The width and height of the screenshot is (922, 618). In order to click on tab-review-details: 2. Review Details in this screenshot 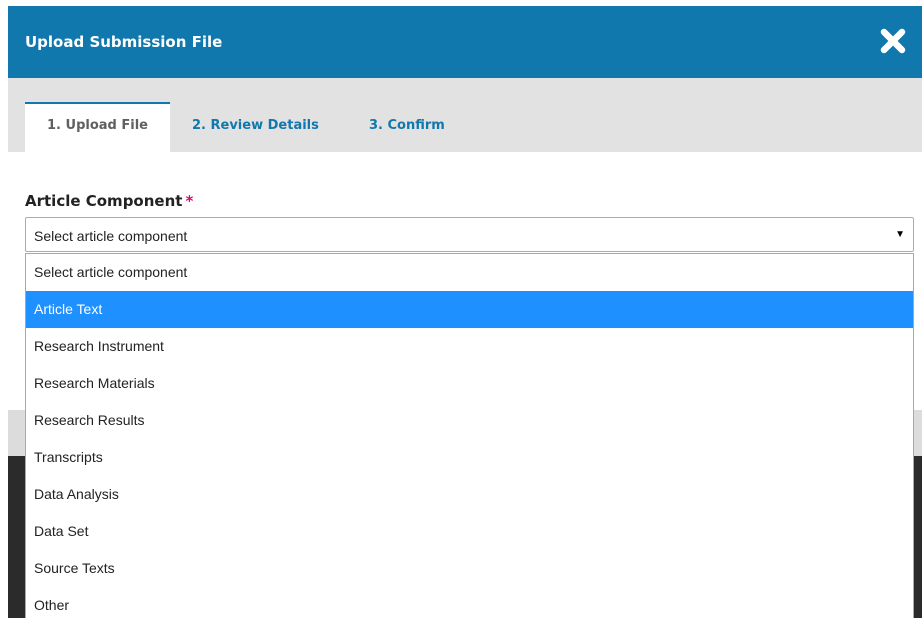, I will do `click(255, 127)`.